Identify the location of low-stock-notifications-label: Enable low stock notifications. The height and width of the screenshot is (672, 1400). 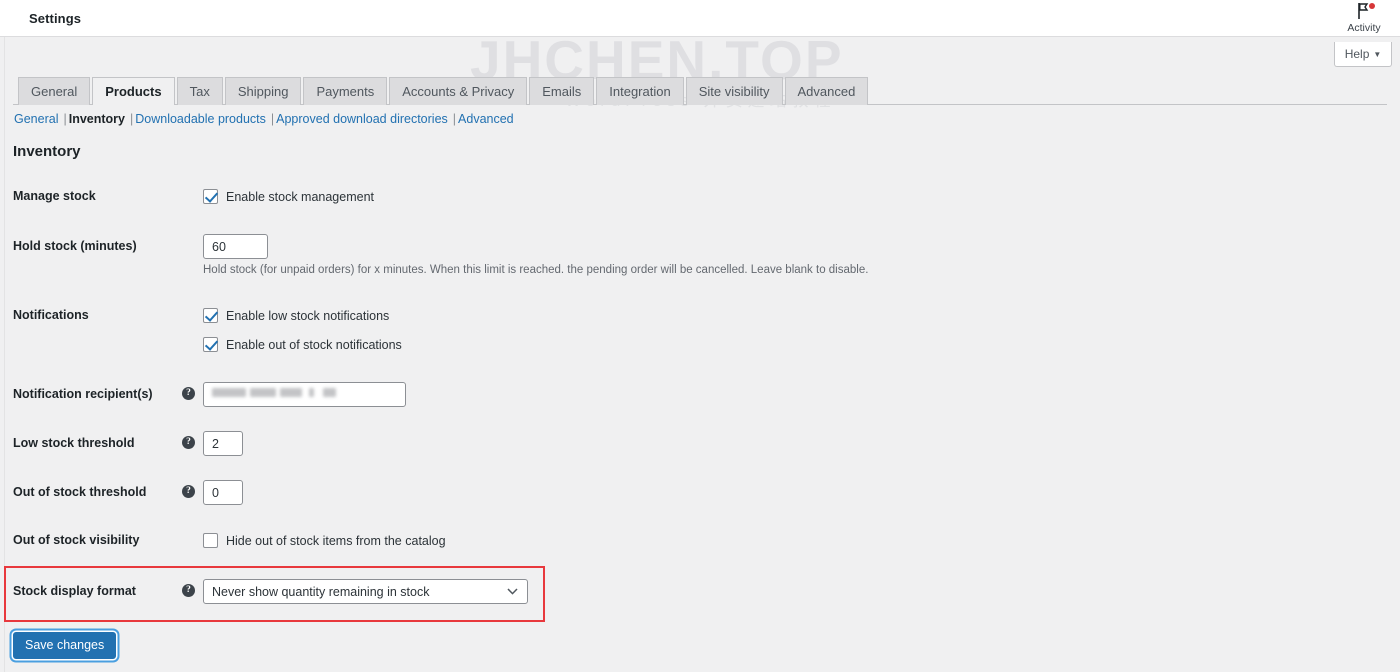
(308, 315).